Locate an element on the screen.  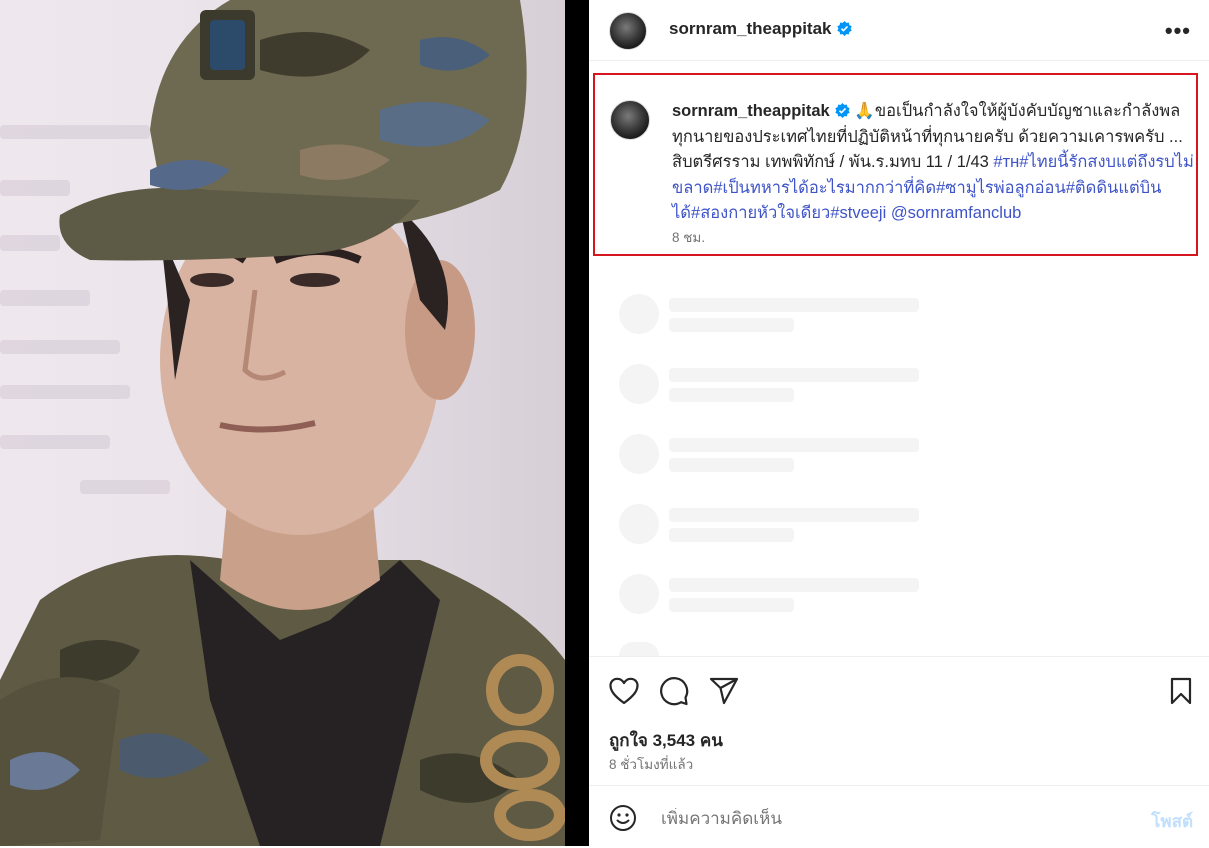
mention-link: @sornramfanclub is located at coordinates (956, 213).